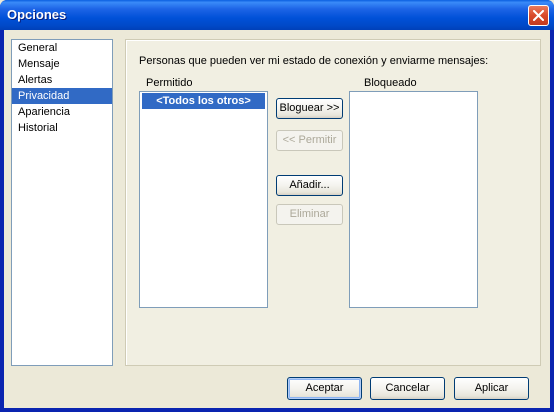  I want to click on sidebar-item-general: General, so click(62, 48).